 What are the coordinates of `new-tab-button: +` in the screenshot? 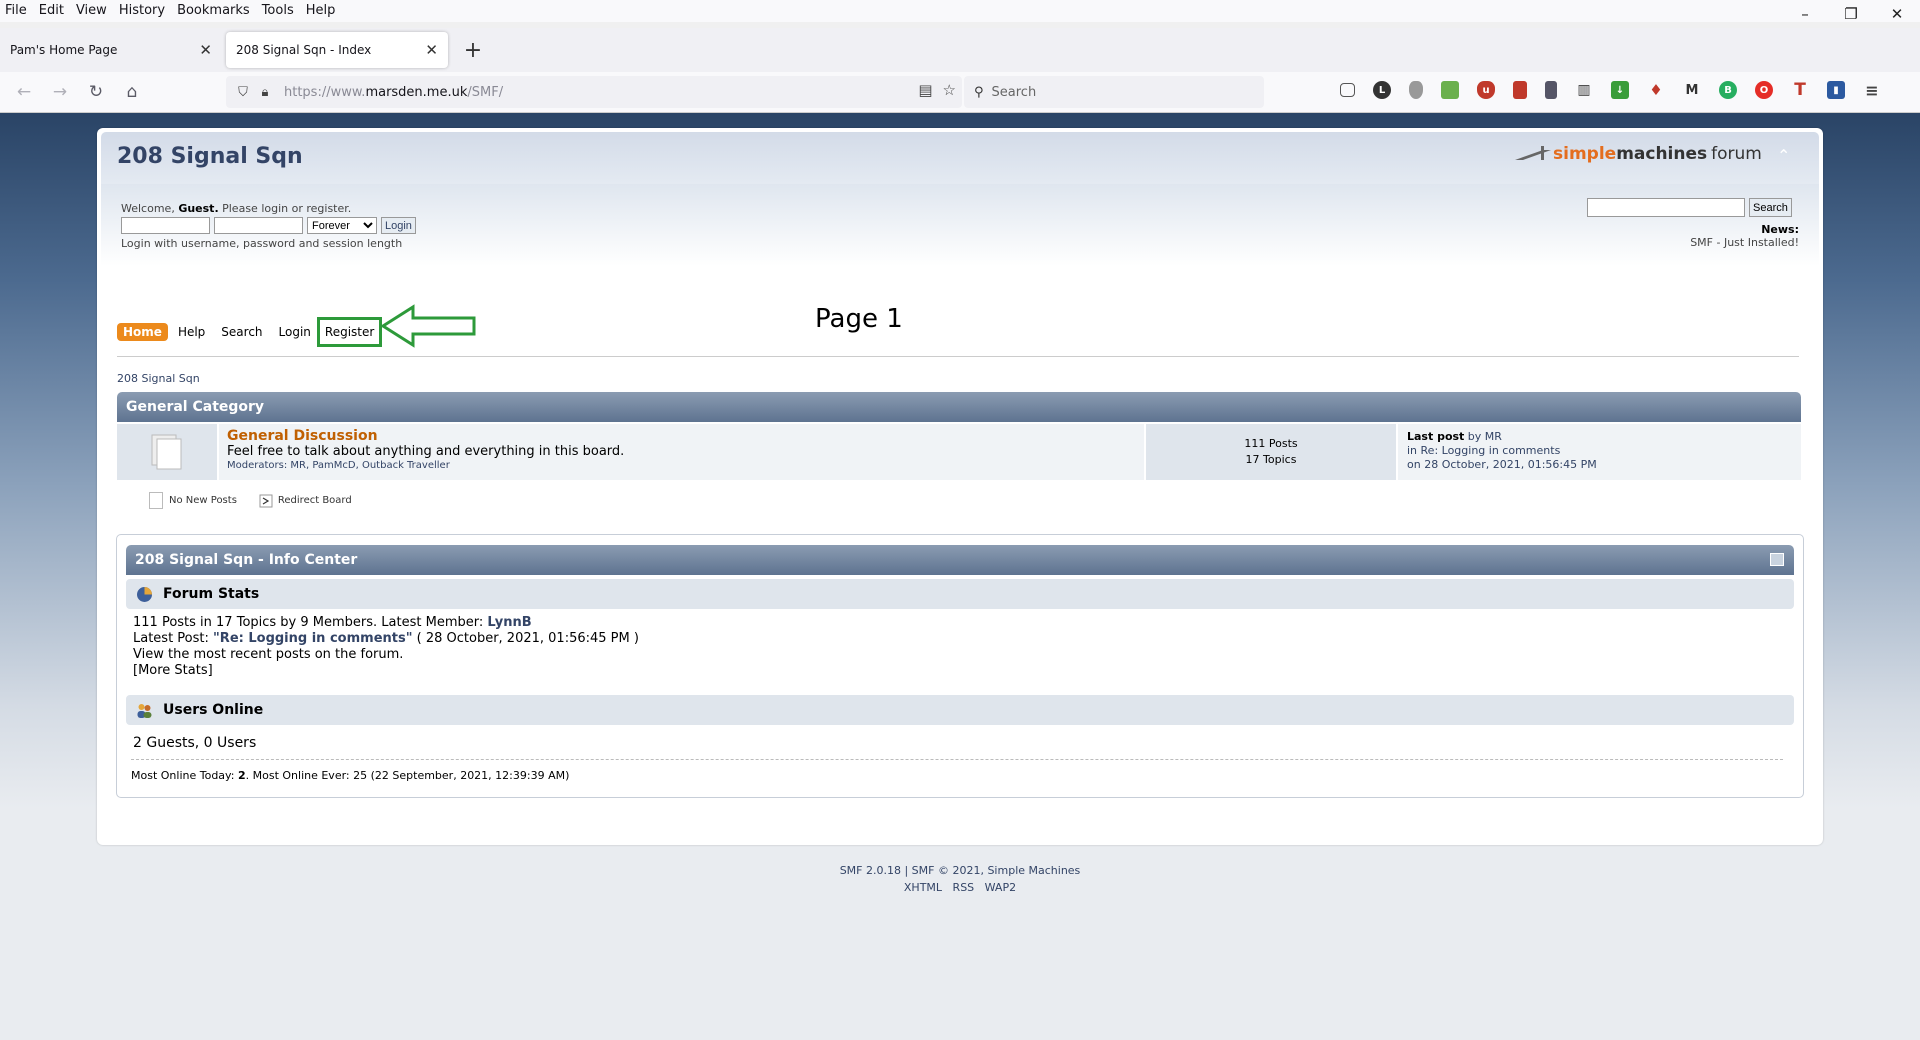 It's located at (473, 50).